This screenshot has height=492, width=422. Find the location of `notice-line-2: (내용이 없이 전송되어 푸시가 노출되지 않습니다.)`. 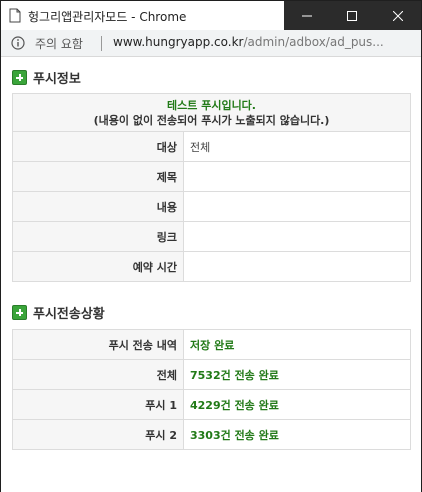

notice-line-2: (내용이 없이 전송되어 푸시가 노출되지 않습니다.) is located at coordinates (211, 120).